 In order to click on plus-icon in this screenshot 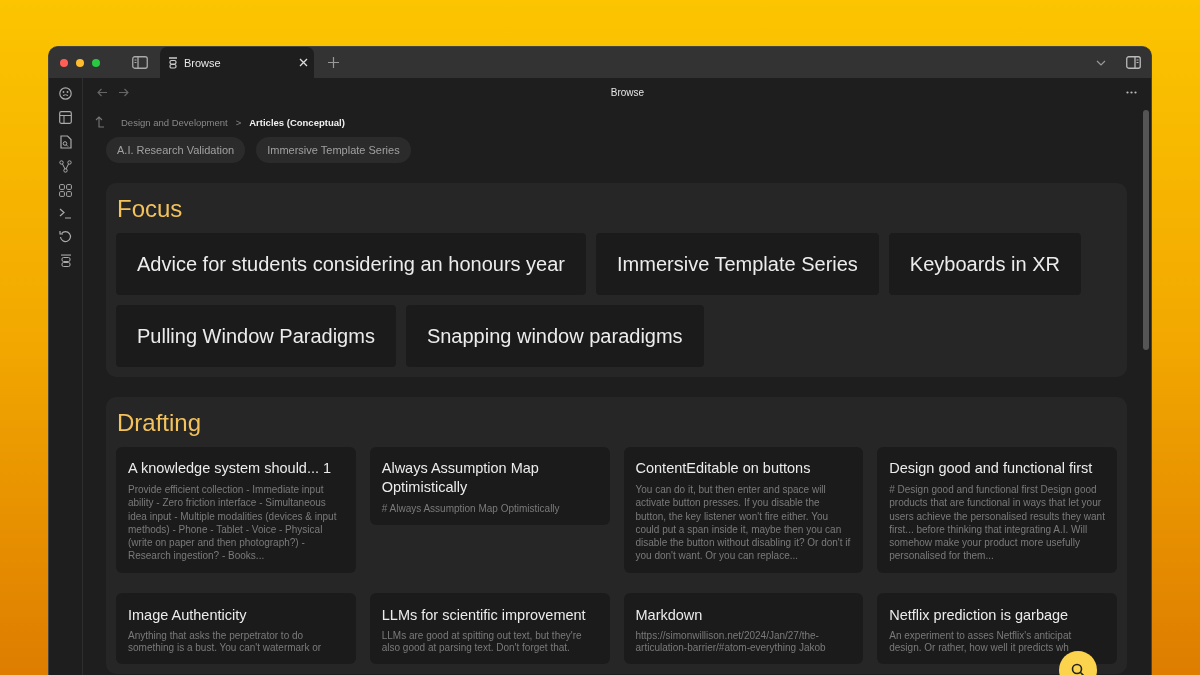, I will do `click(333, 62)`.